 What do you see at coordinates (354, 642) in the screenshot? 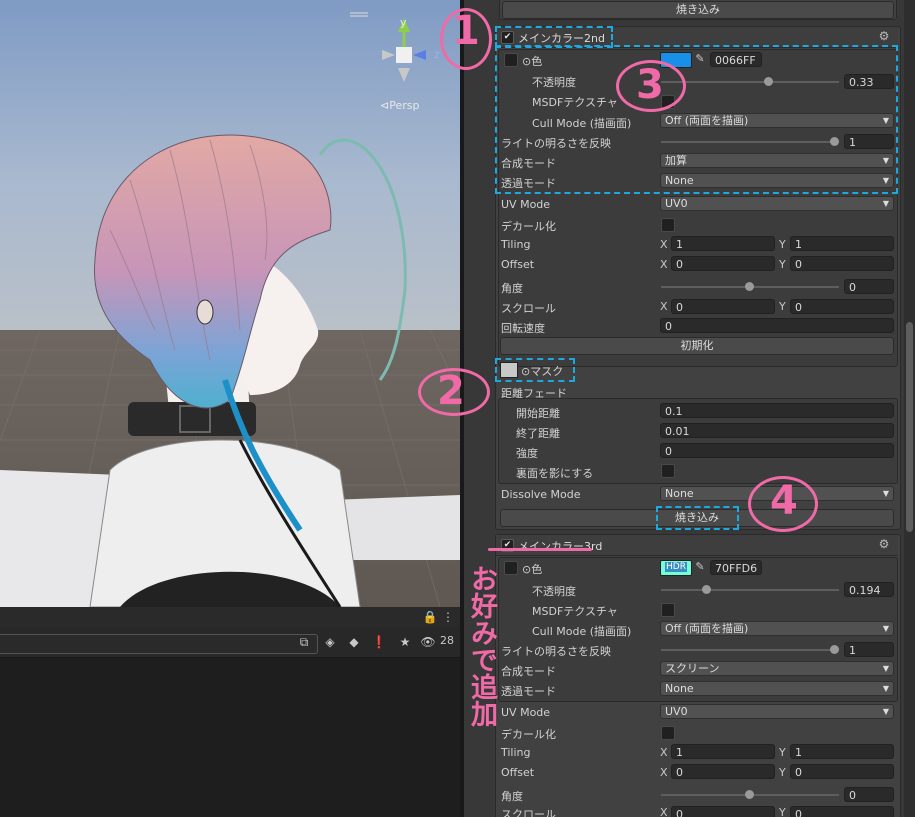
I see `label-tag-icon: ◆` at bounding box center [354, 642].